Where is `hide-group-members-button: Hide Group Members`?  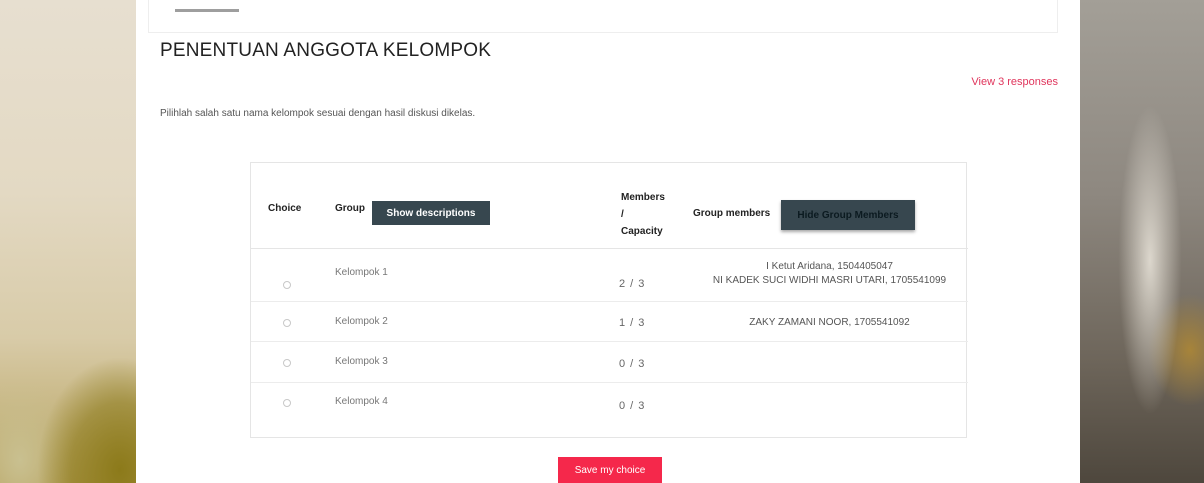
hide-group-members-button: Hide Group Members is located at coordinates (848, 215).